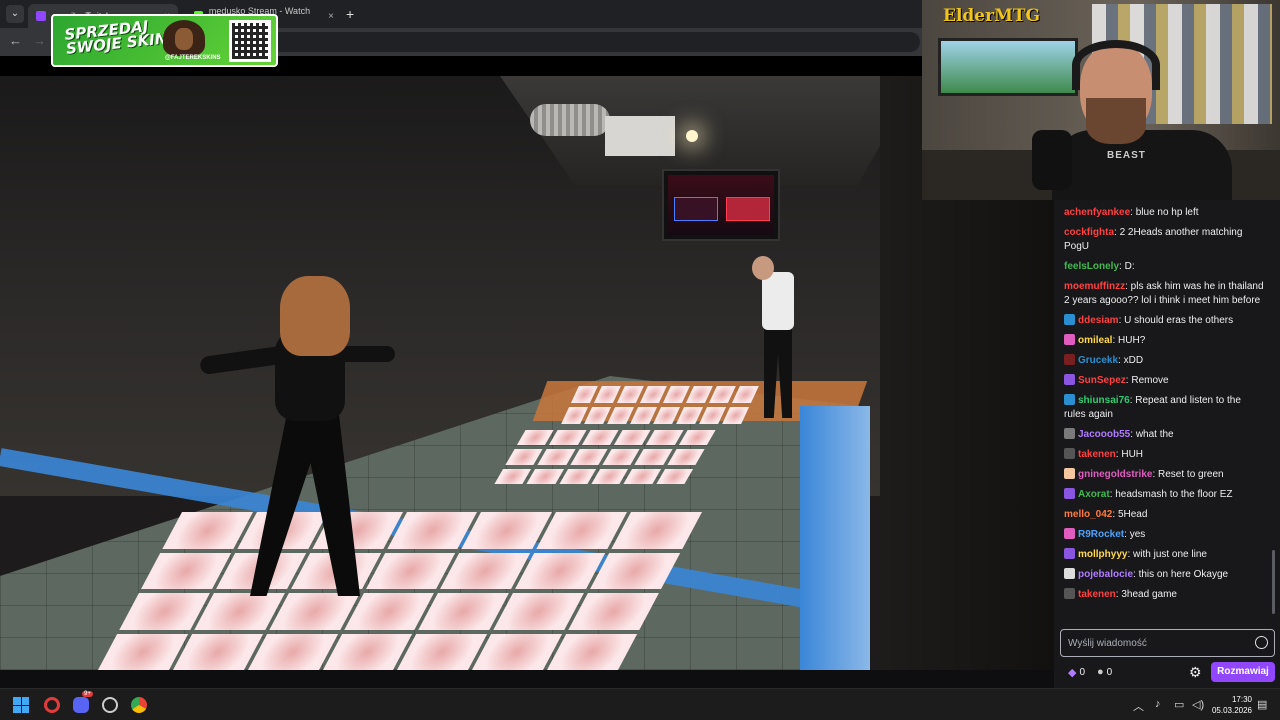  Describe the element at coordinates (184, 38) in the screenshot. I see `dog-mascot` at that location.